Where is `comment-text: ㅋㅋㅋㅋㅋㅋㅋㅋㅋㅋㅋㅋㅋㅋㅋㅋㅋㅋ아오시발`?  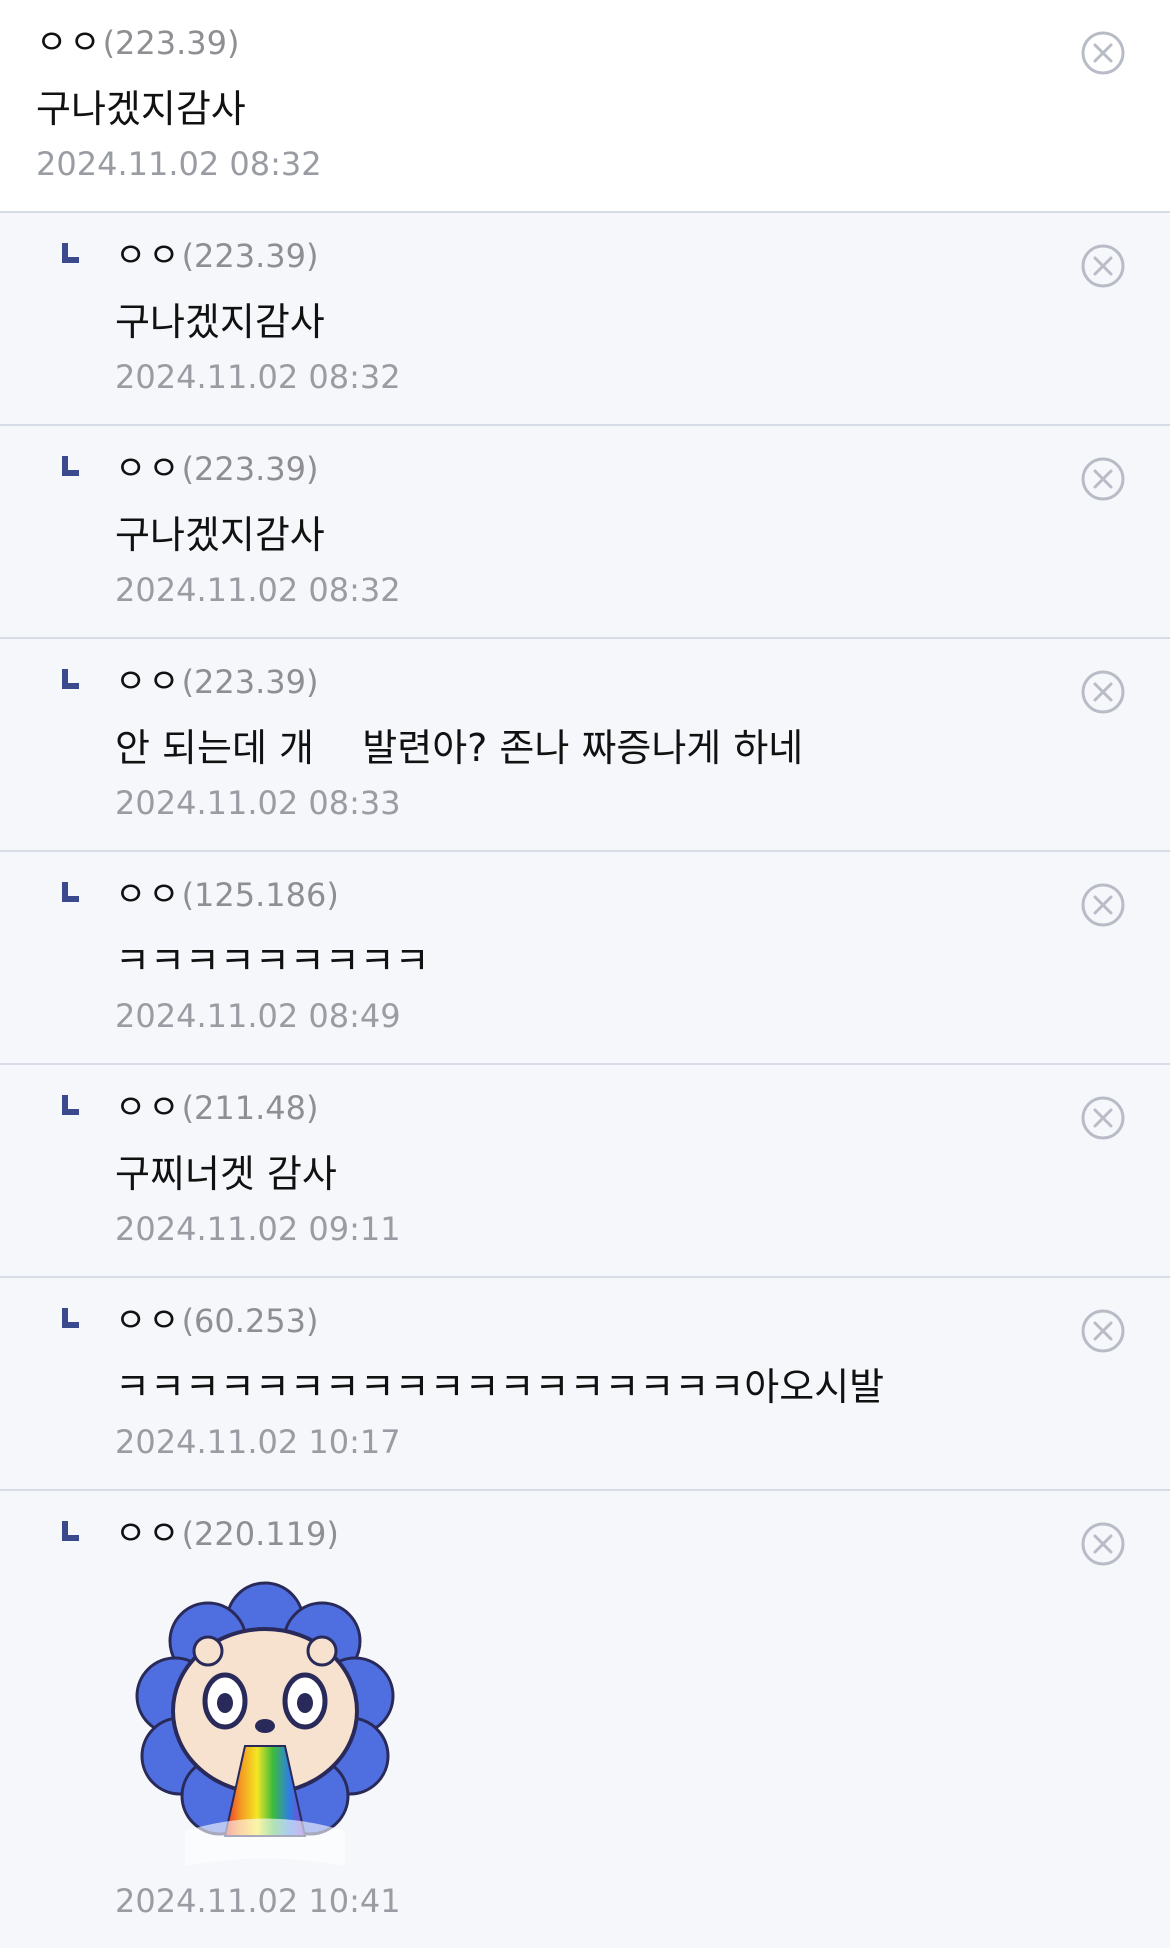 comment-text: ㅋㅋㅋㅋㅋㅋㅋㅋㅋㅋㅋㅋㅋㅋㅋㅋㅋㅋ아오시발 is located at coordinates (500, 1387).